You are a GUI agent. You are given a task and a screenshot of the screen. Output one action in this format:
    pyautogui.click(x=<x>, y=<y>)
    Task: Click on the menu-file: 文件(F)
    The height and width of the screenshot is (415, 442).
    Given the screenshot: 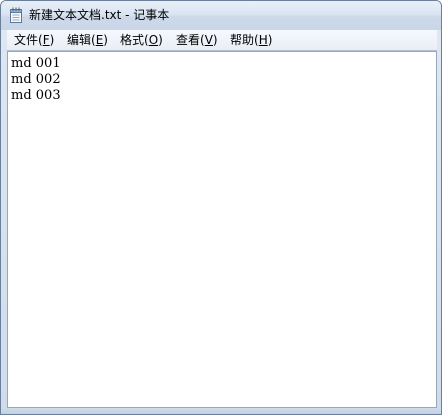 What is the action you would take?
    pyautogui.click(x=34, y=40)
    